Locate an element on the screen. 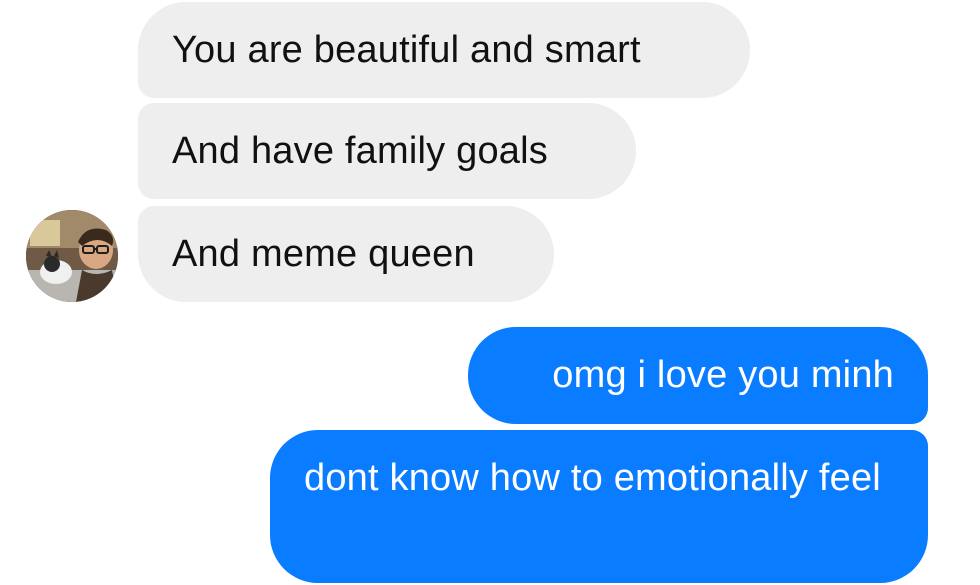  message-text: And have family goals is located at coordinates (360, 151).